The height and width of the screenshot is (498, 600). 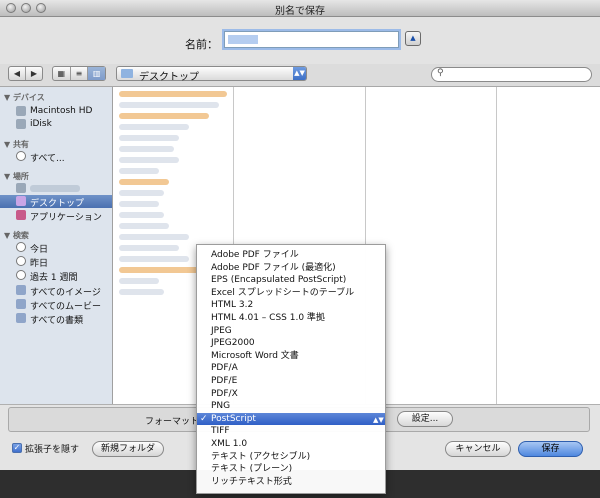 I want to click on name-label: 名前：, so click(x=201, y=44).